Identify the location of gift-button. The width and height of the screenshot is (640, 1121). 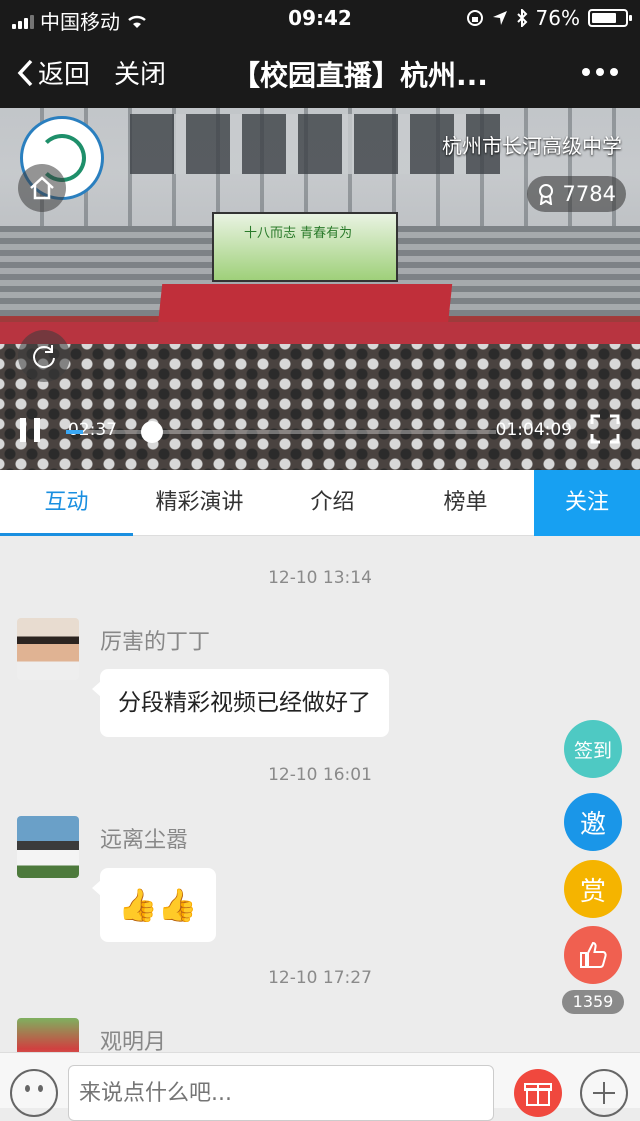
(538, 1093).